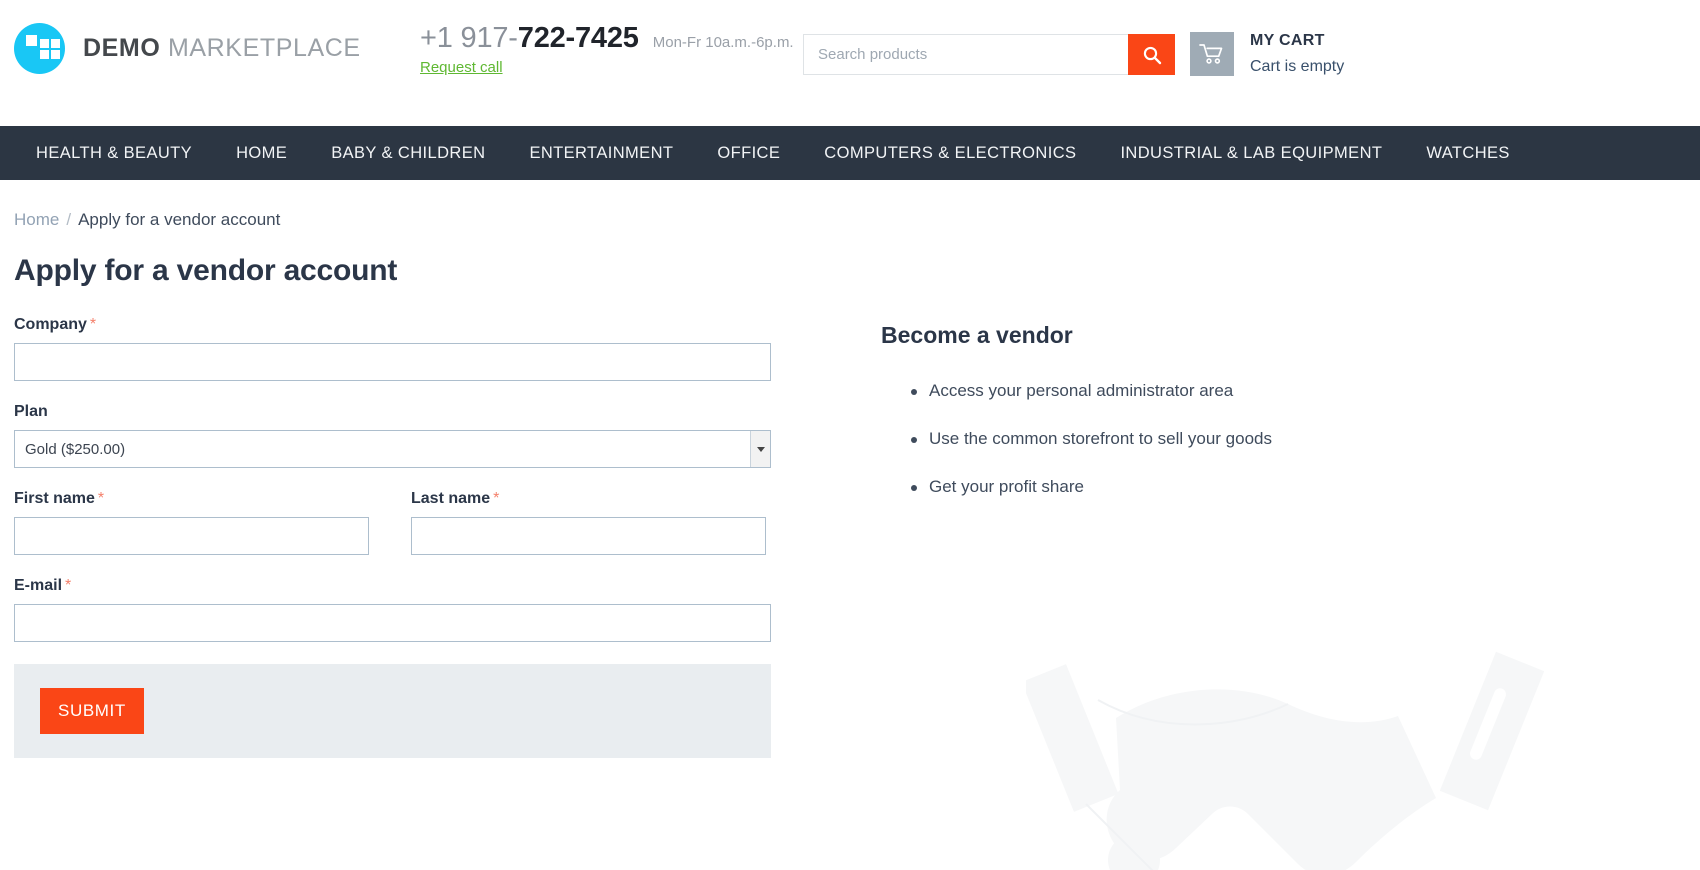  I want to click on grid-squares-logo-icon, so click(39, 48).